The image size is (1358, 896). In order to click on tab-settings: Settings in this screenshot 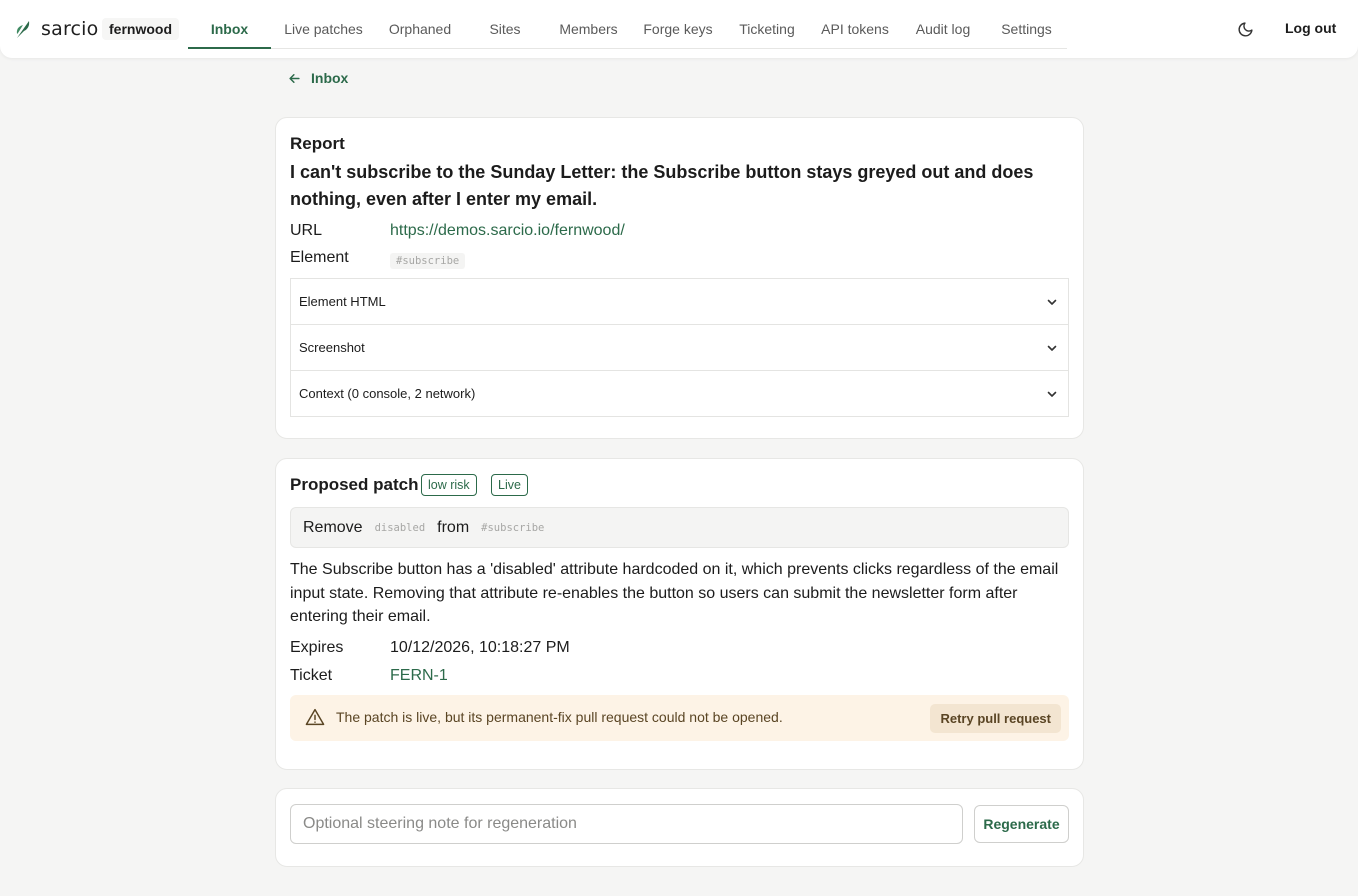, I will do `click(1026, 24)`.